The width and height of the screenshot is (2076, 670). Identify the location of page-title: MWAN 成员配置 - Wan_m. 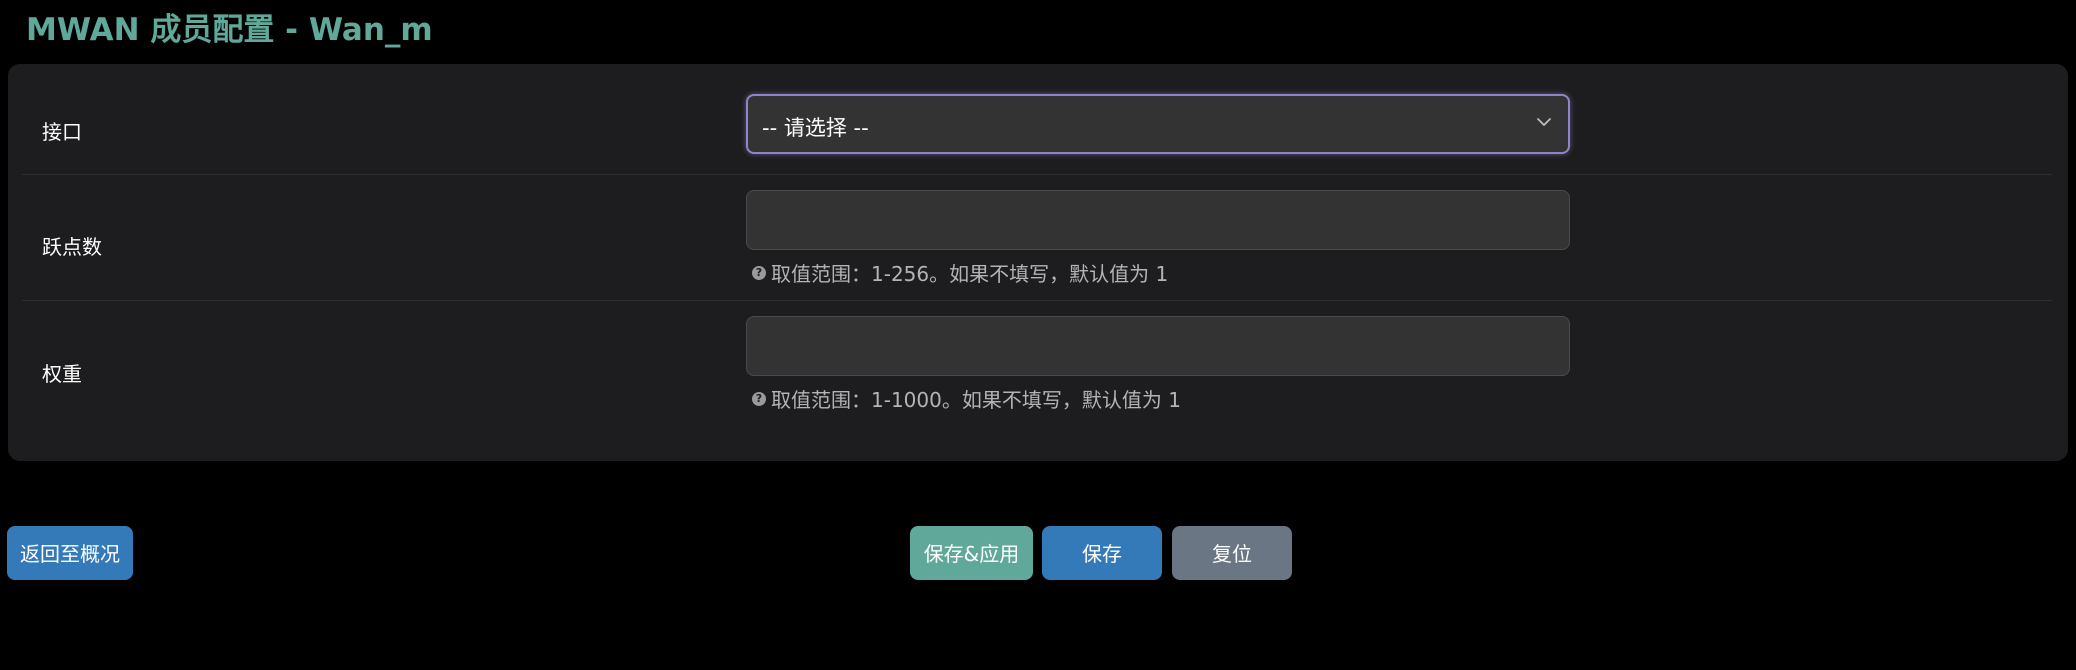
(229, 30).